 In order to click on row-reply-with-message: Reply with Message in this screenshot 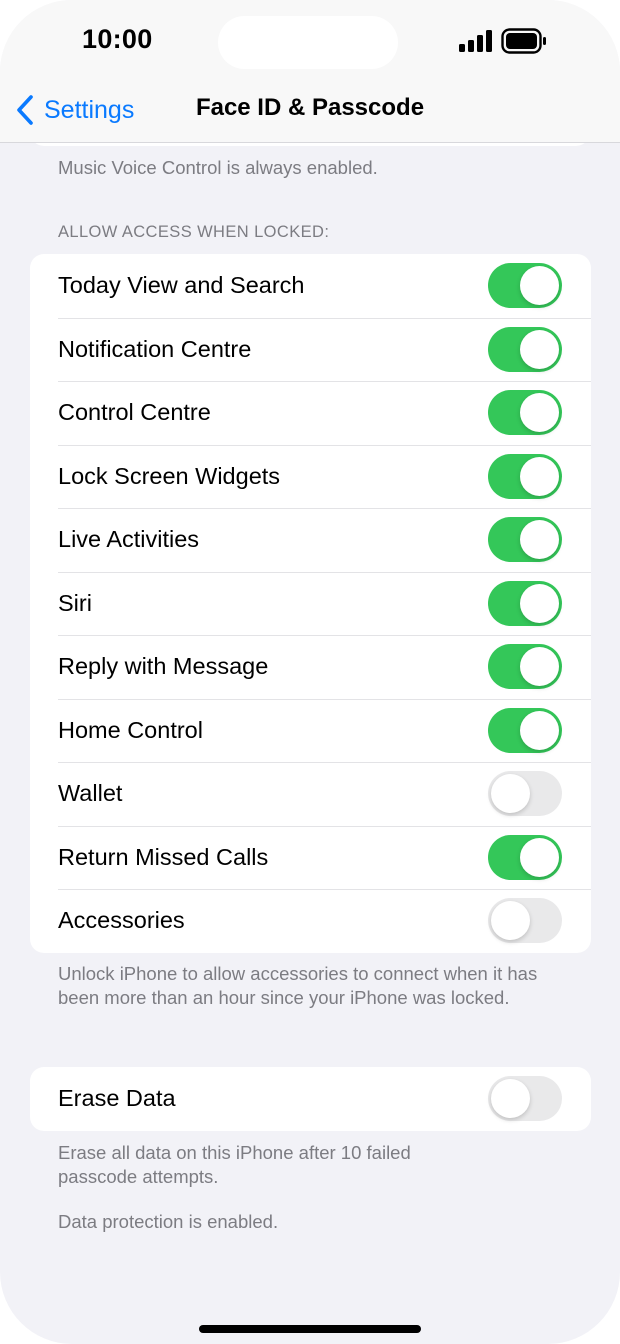, I will do `click(310, 667)`.